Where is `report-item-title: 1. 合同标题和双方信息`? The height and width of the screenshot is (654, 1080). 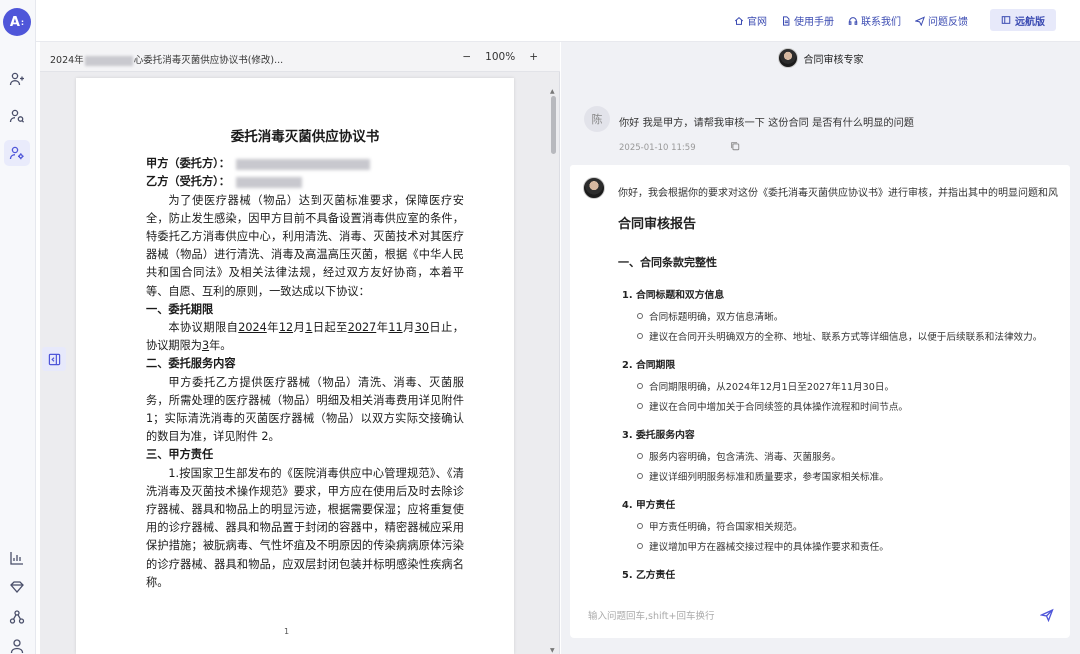 report-item-title: 1. 合同标题和双方信息 is located at coordinates (673, 295).